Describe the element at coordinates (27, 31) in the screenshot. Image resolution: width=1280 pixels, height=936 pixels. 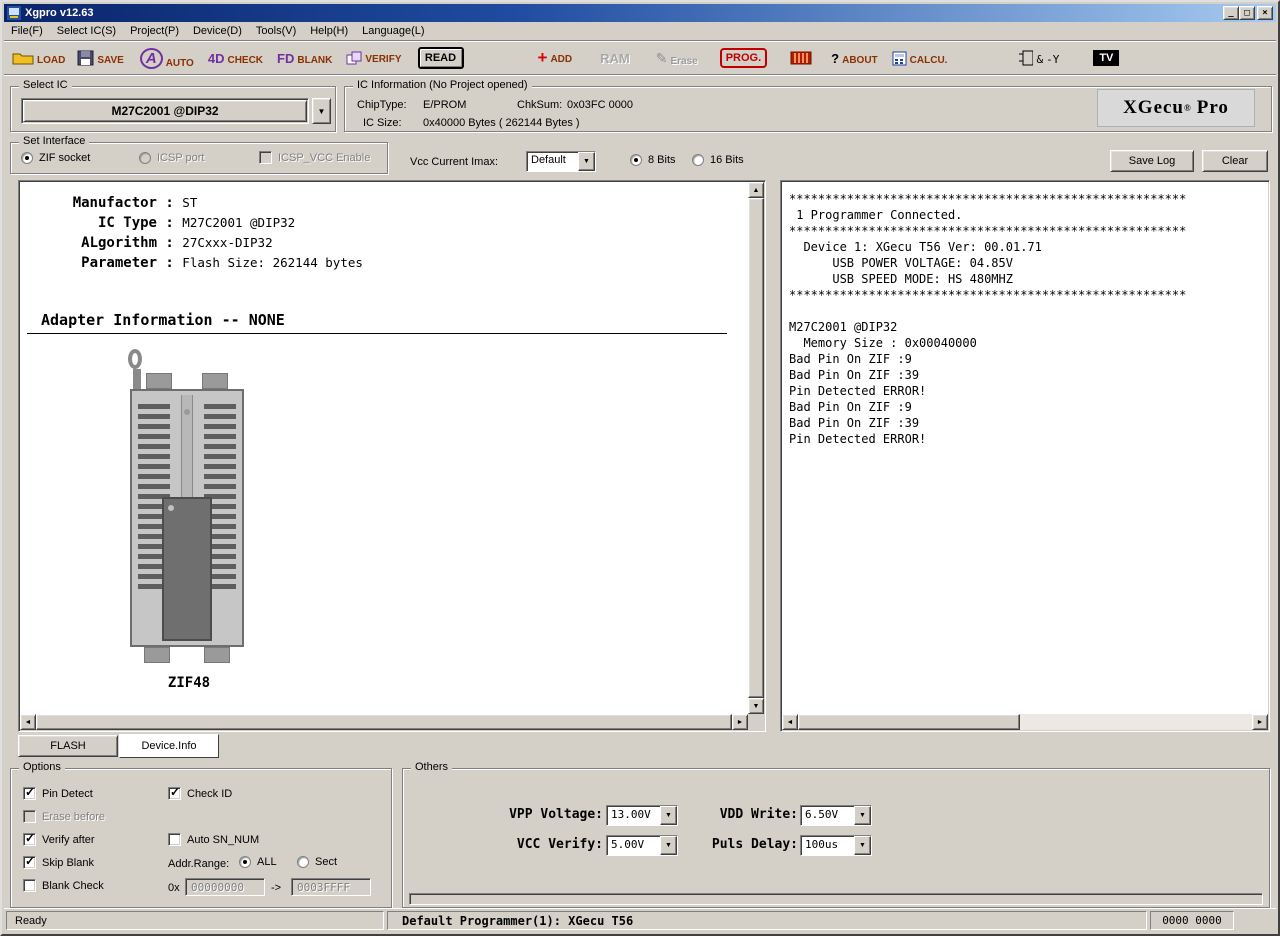
I see `menu-file: File(F)` at that location.